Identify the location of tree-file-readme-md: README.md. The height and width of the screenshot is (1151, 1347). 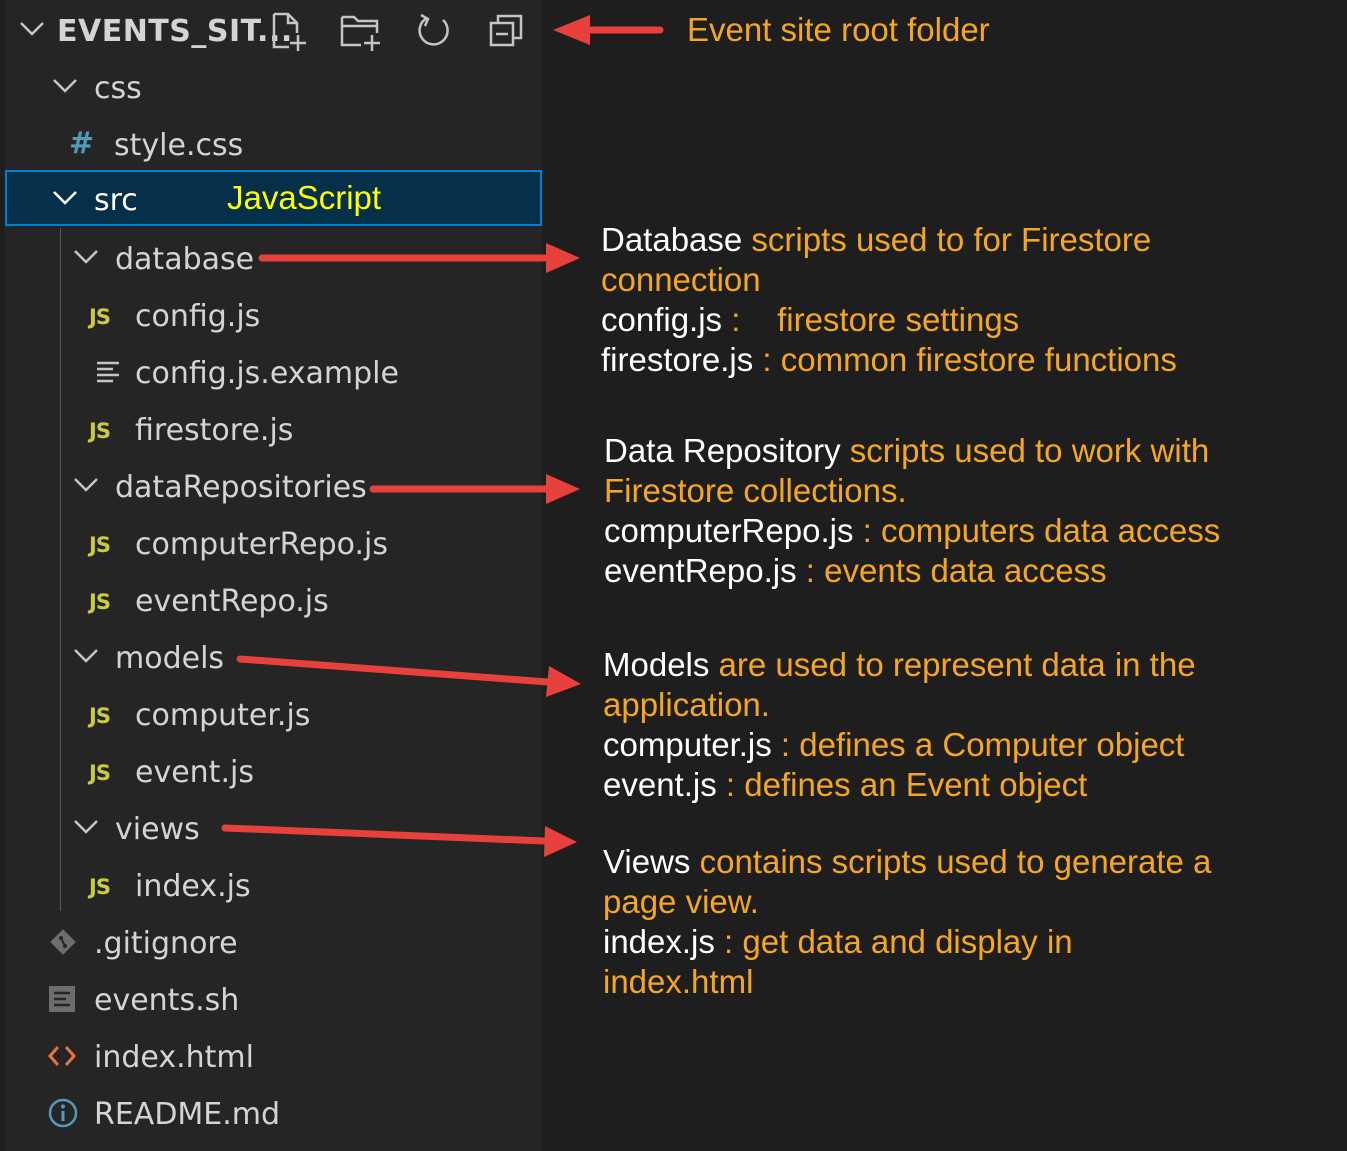
(273, 1113).